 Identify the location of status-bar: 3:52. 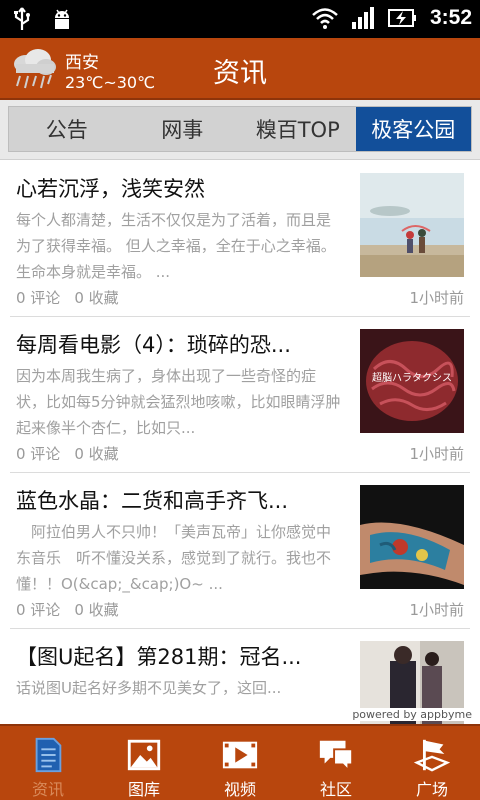
(240, 19).